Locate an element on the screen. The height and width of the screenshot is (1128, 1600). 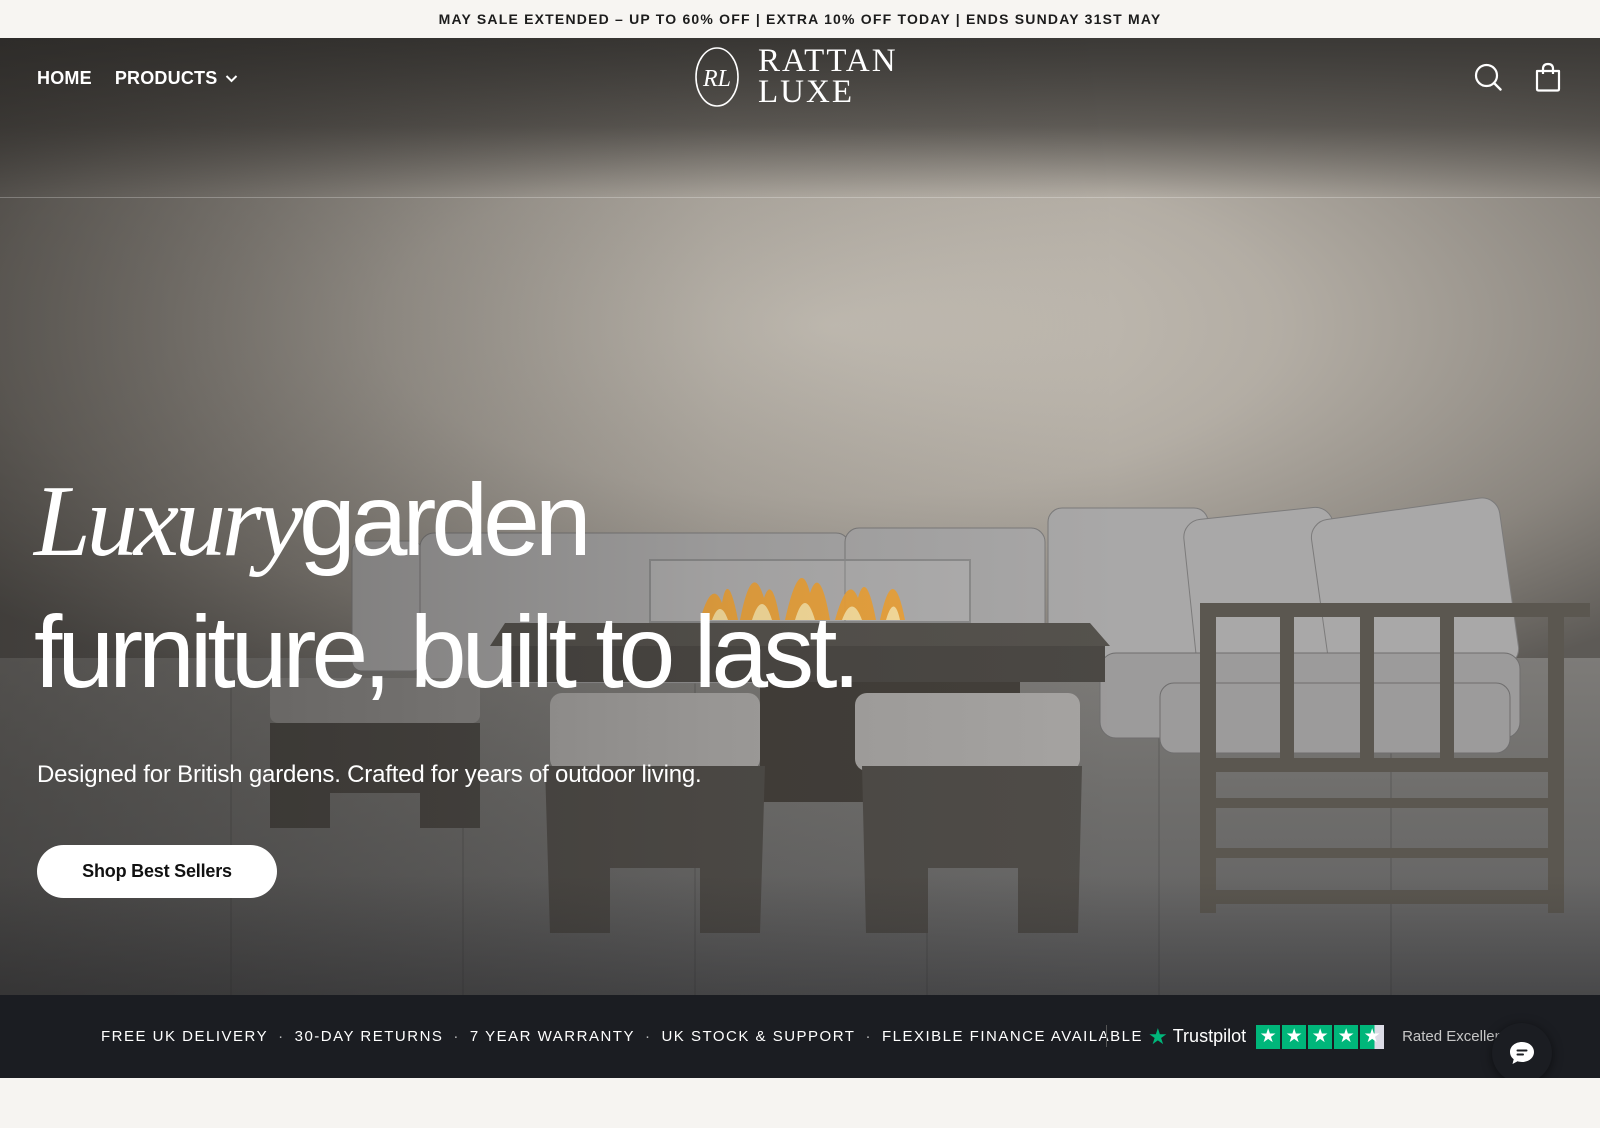
half-star-icon: ★ is located at coordinates (1372, 1036).